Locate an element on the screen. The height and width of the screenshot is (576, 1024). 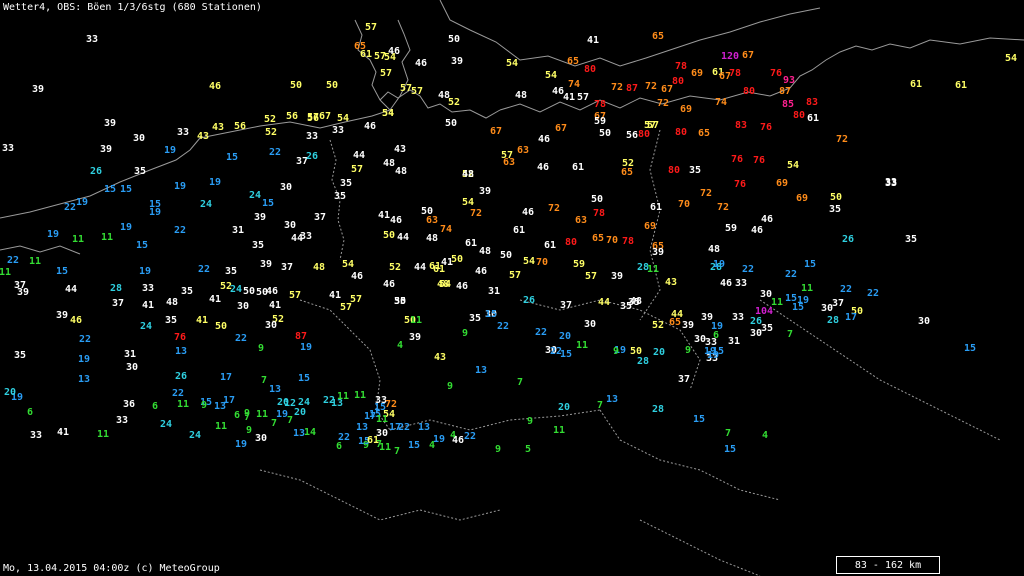
station-gust-value: 65 is located at coordinates (573, 61).